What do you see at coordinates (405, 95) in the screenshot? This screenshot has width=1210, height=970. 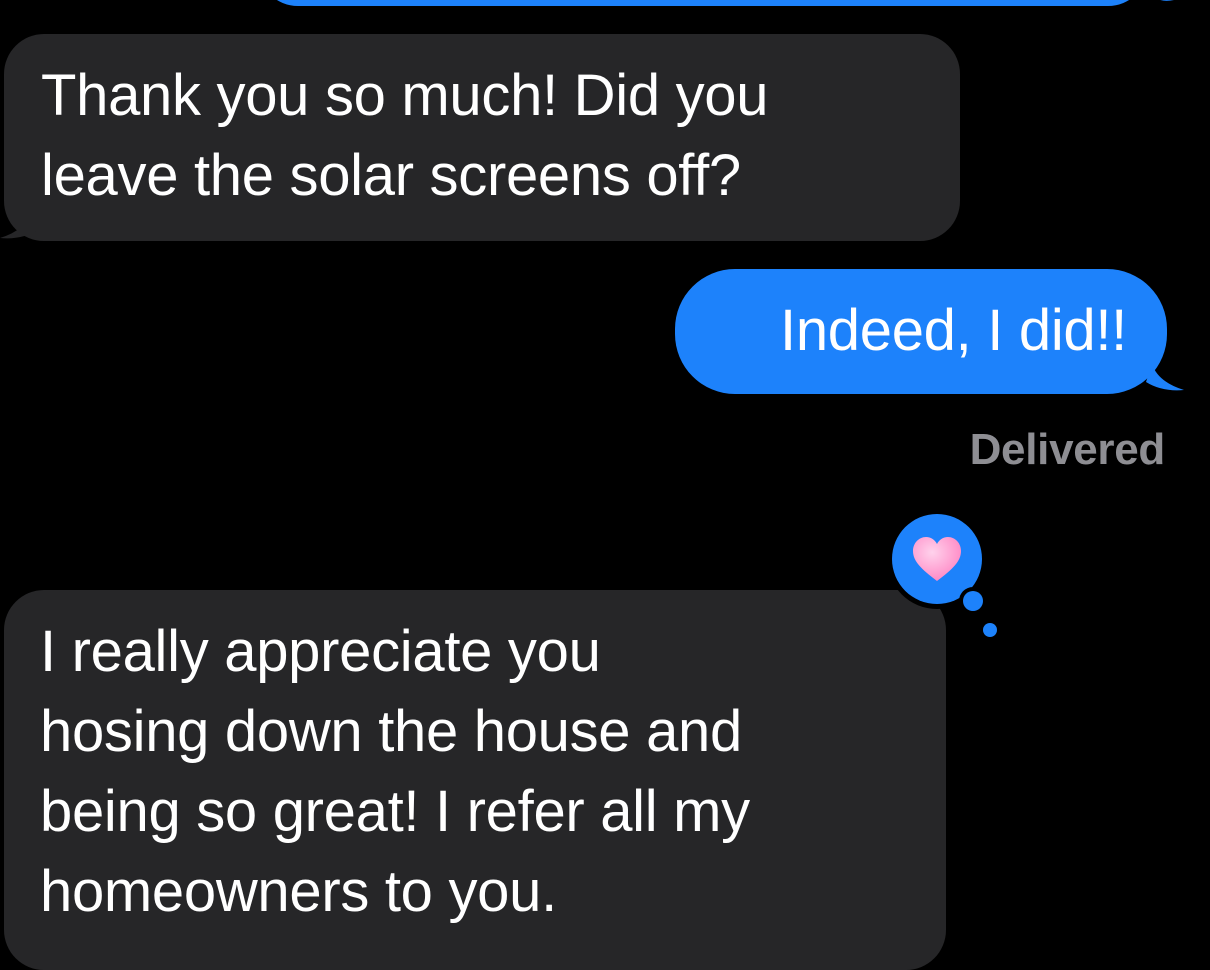 I see `message-text-line: Thank you so much! Did you` at bounding box center [405, 95].